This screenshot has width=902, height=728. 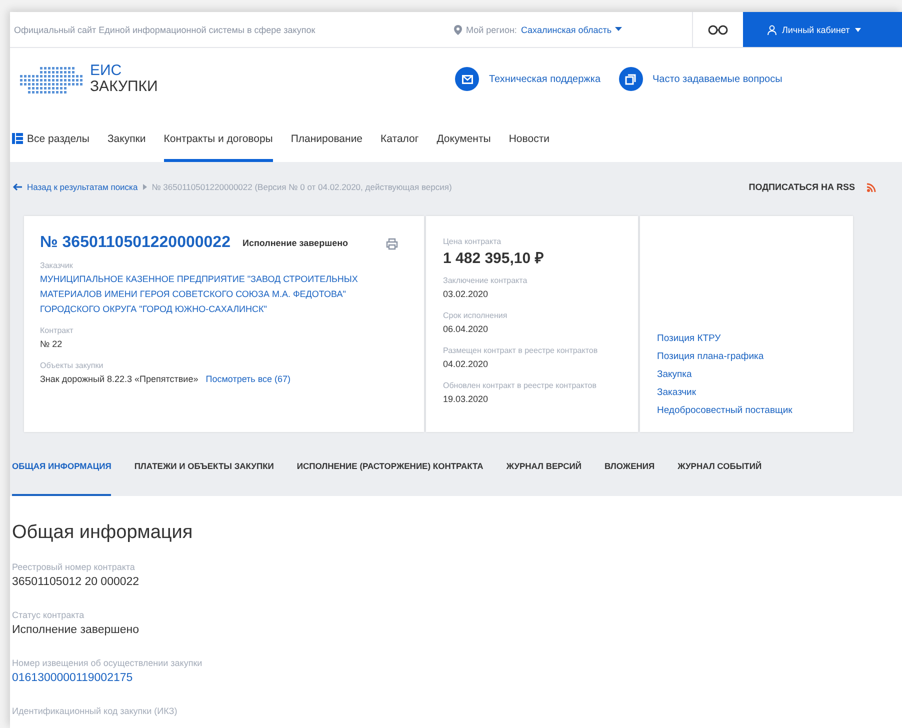 I want to click on field-label: Обновлен контракт в реестре контрактов, so click(x=520, y=385).